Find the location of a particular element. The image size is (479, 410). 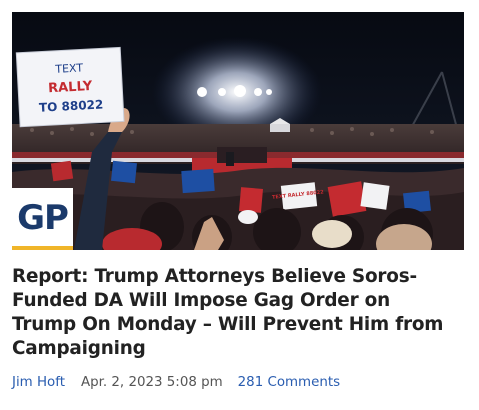

publish-date: Apr. 2, 2023 5:08 pm is located at coordinates (151, 382).